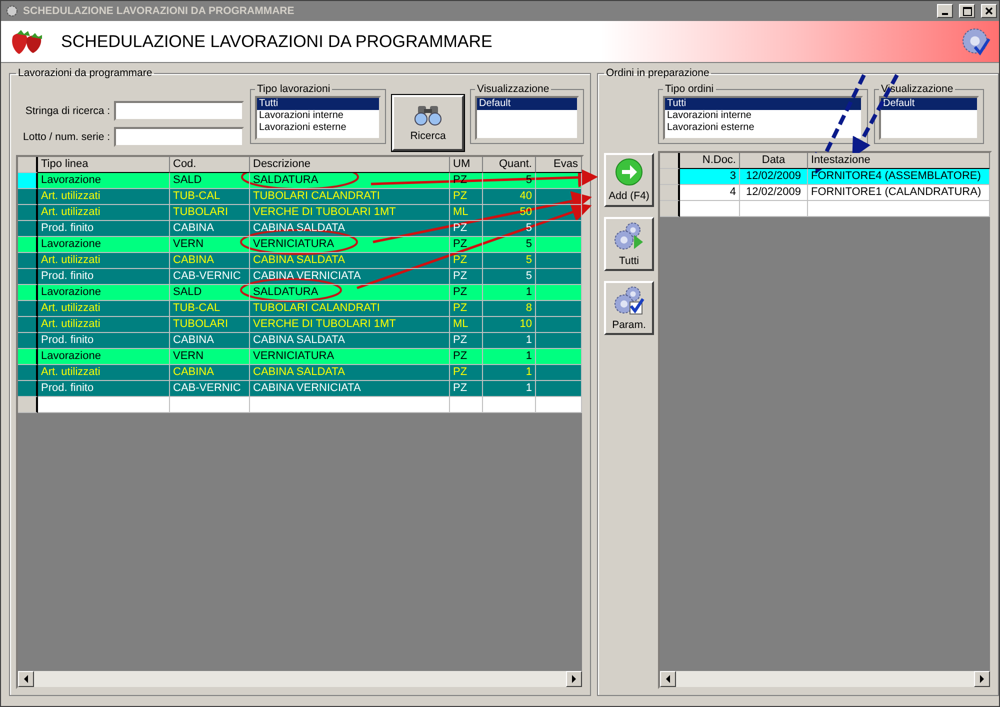  What do you see at coordinates (300, 293) in the screenshot?
I see `table-row: Lavorazione SALD SALDATURA PZ 1` at bounding box center [300, 293].